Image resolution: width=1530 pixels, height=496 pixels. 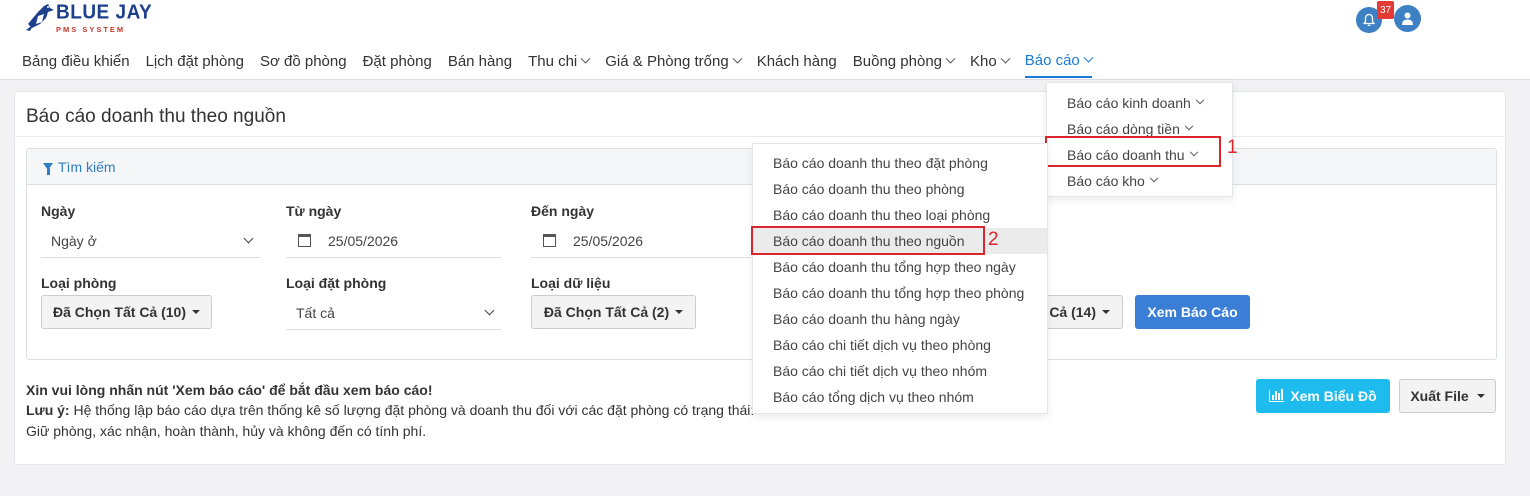 What do you see at coordinates (900, 163) in the screenshot?
I see `submenu-item-revenue-by-booking: Báo cáo doanh thu theo đặt phòng` at bounding box center [900, 163].